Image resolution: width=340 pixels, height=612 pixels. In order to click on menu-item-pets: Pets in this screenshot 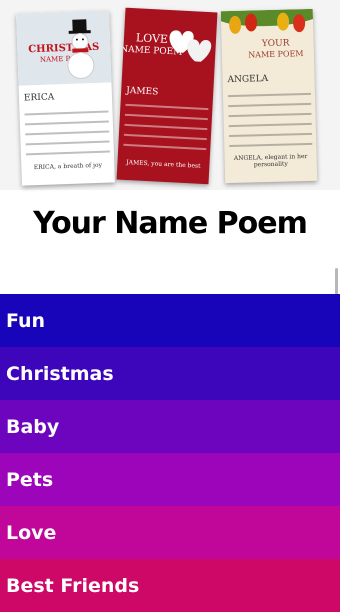, I will do `click(170, 479)`.